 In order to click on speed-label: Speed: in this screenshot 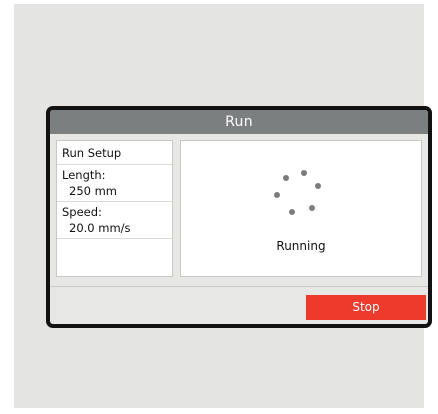, I will do `click(82, 212)`.